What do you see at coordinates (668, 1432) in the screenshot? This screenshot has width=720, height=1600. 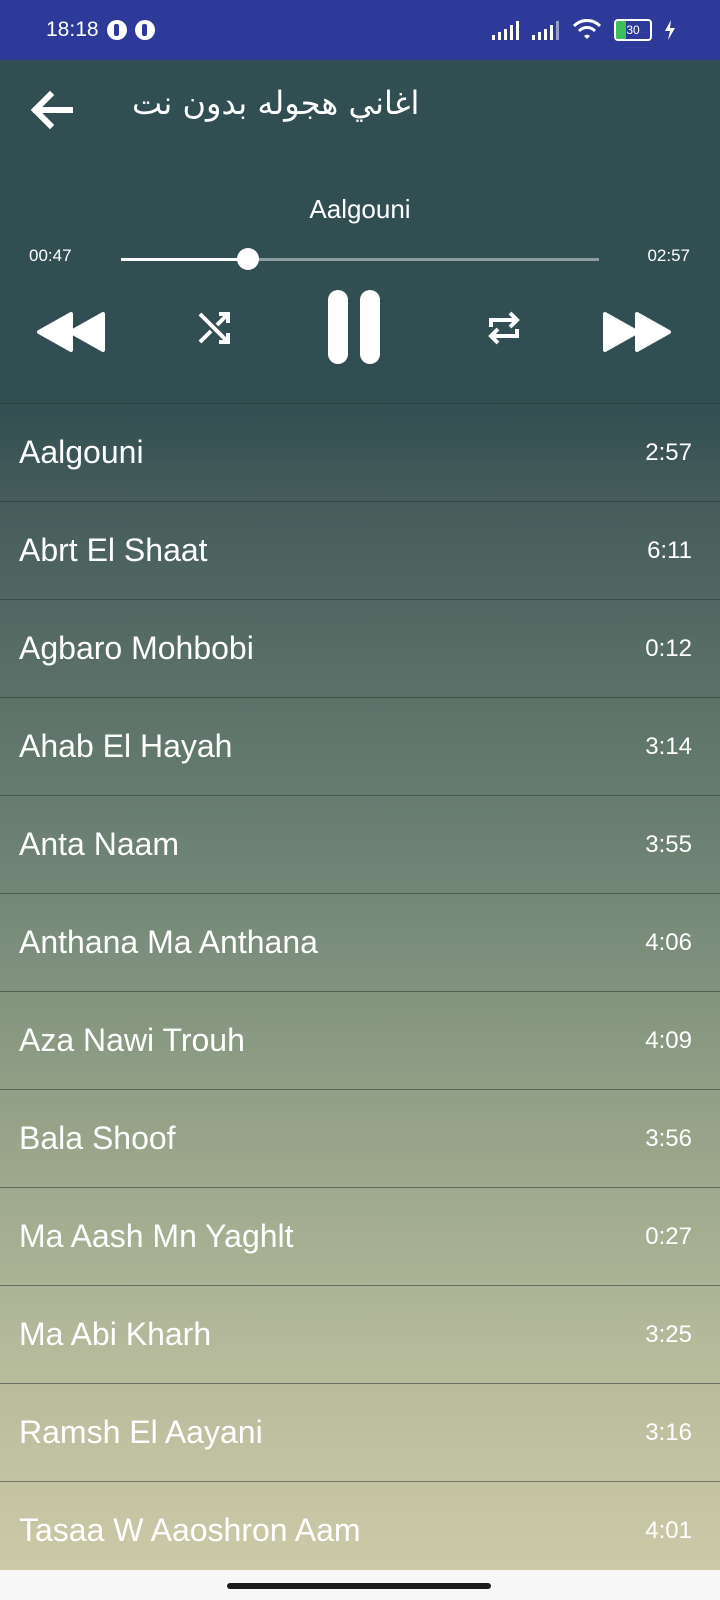 I see `song-duration: 3:16` at bounding box center [668, 1432].